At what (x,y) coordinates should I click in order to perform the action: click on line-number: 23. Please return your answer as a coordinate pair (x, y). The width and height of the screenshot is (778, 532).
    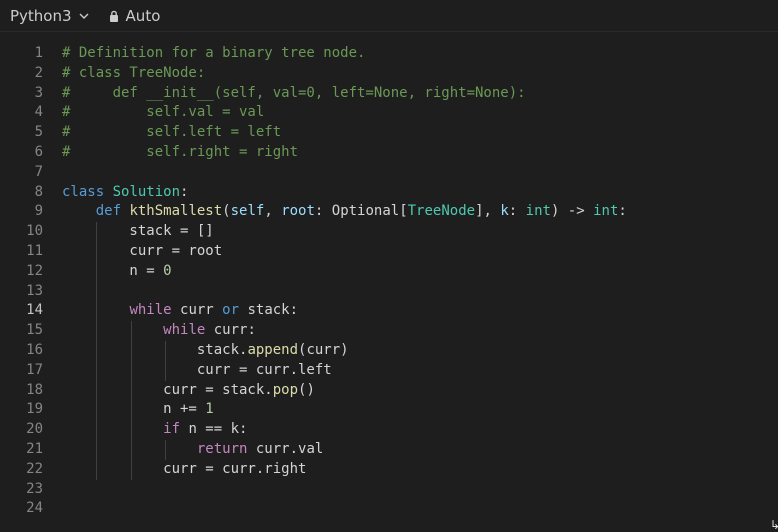
    Looking at the image, I should click on (34, 488).